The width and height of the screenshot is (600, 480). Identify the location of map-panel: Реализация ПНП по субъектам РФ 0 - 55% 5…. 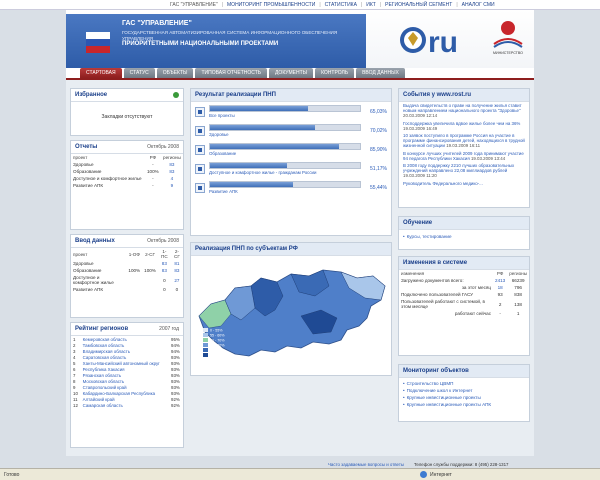
(291, 309).